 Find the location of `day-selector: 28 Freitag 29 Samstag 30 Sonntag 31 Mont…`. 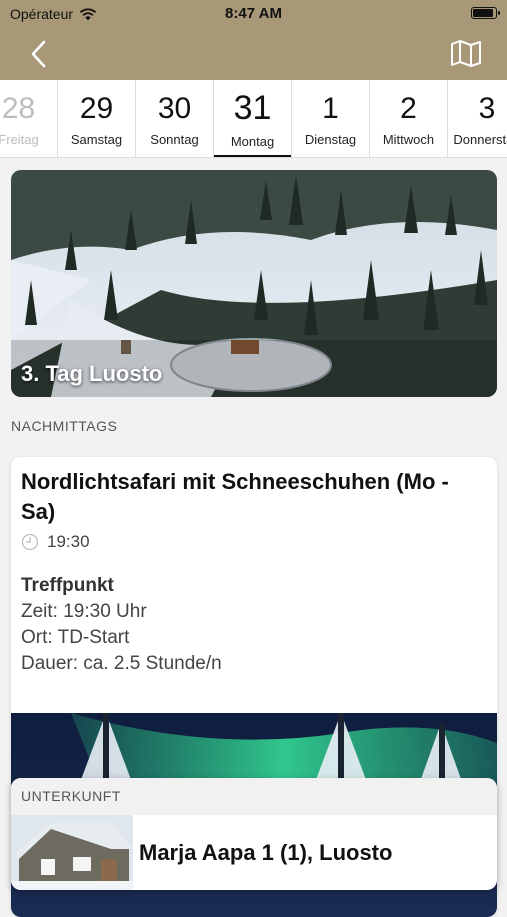

day-selector: 28 Freitag 29 Samstag 30 Sonntag 31 Mont… is located at coordinates (253, 119).